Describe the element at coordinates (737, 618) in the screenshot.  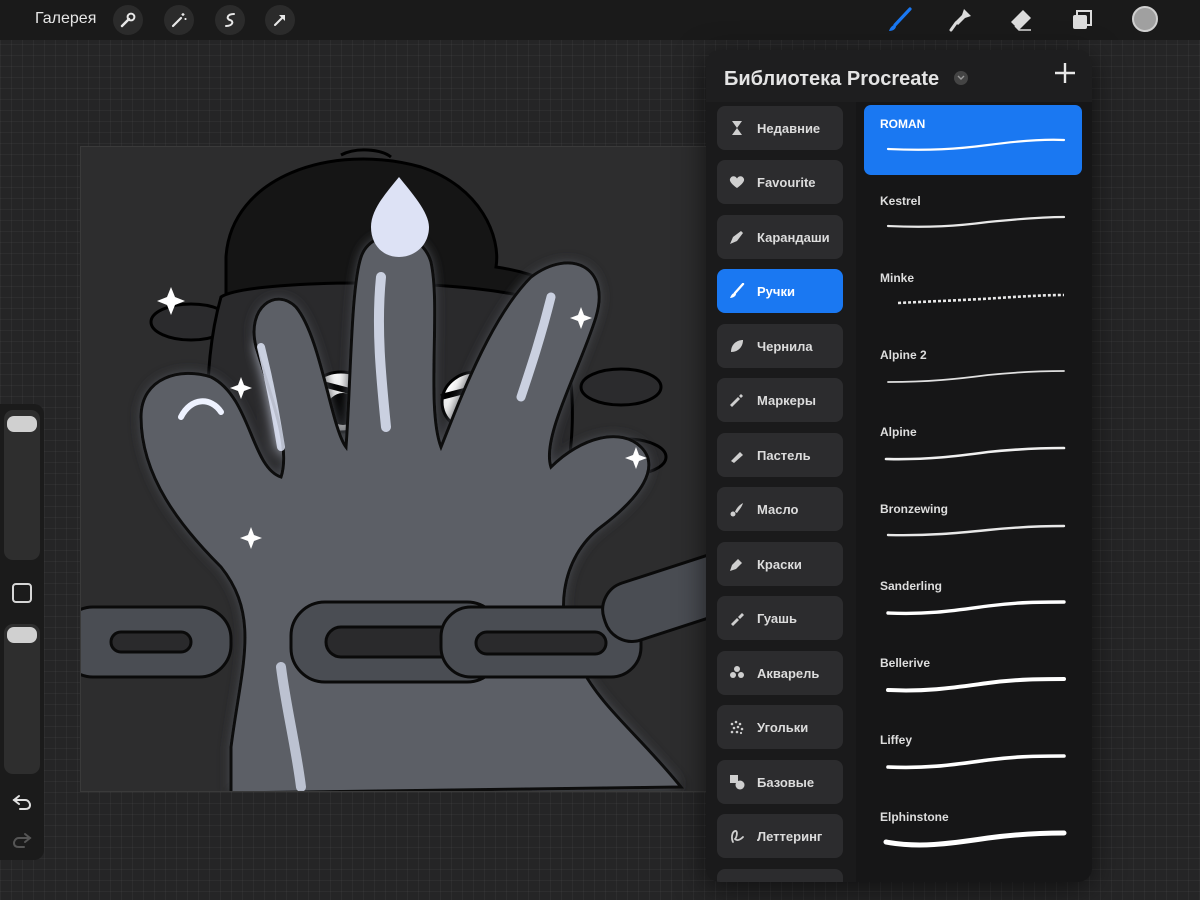
I see `gouache-icon` at that location.